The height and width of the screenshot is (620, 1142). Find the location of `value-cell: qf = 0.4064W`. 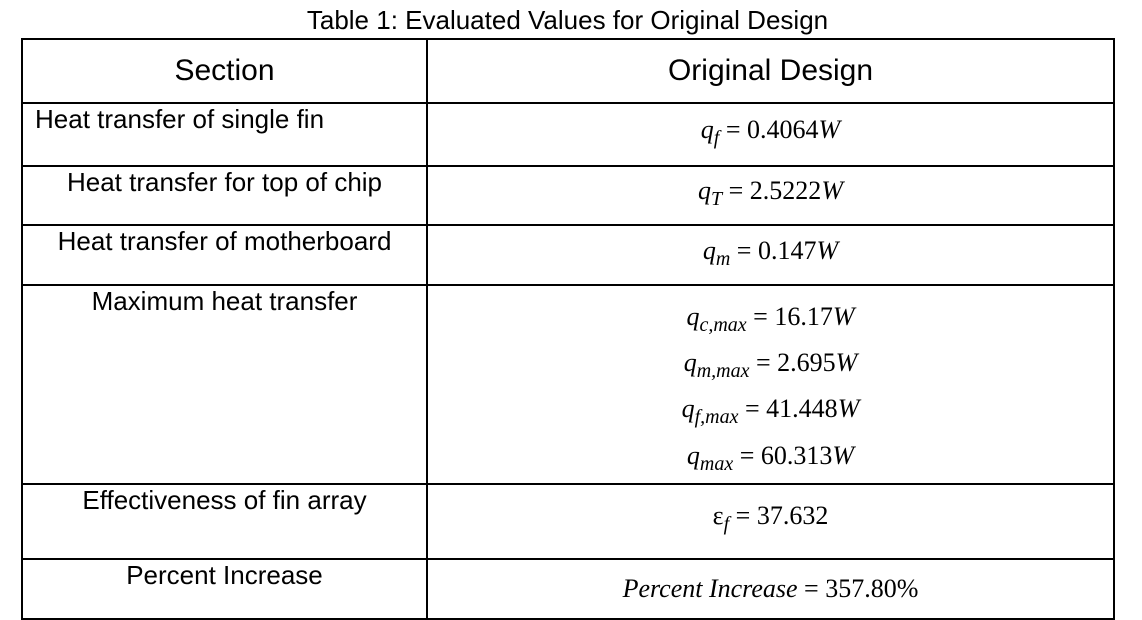

value-cell: qf = 0.4064W is located at coordinates (770, 134).